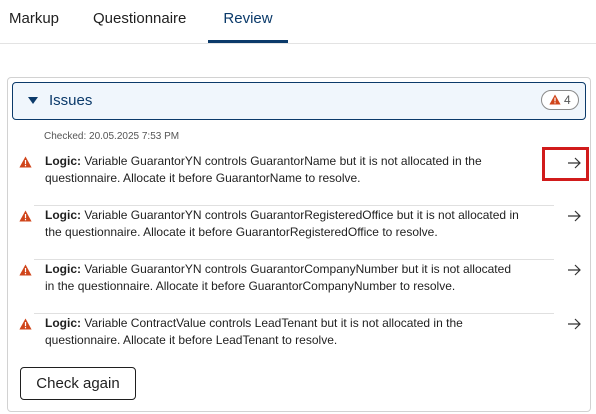  I want to click on caret-down-icon, so click(33, 100).